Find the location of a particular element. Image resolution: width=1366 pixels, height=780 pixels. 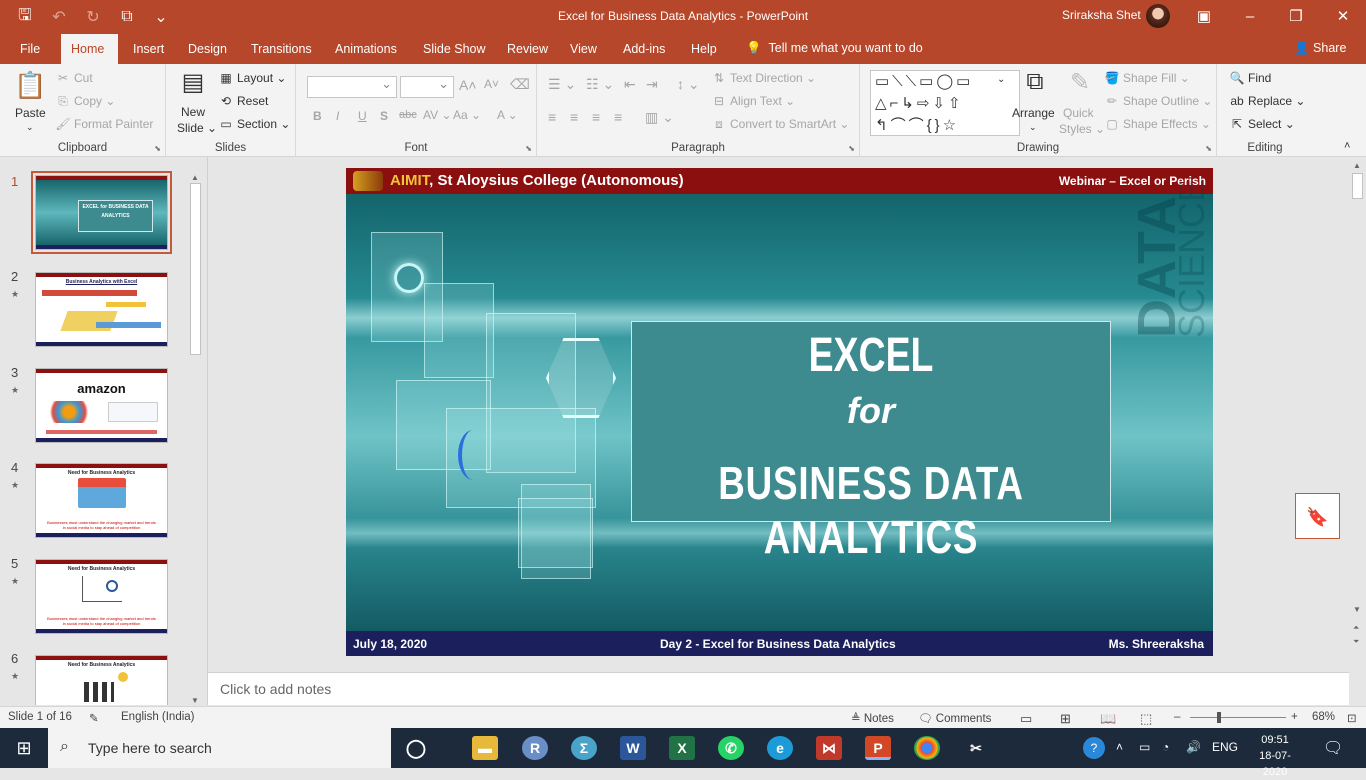

quick-styles-button: Quick is located at coordinates (1078, 113).